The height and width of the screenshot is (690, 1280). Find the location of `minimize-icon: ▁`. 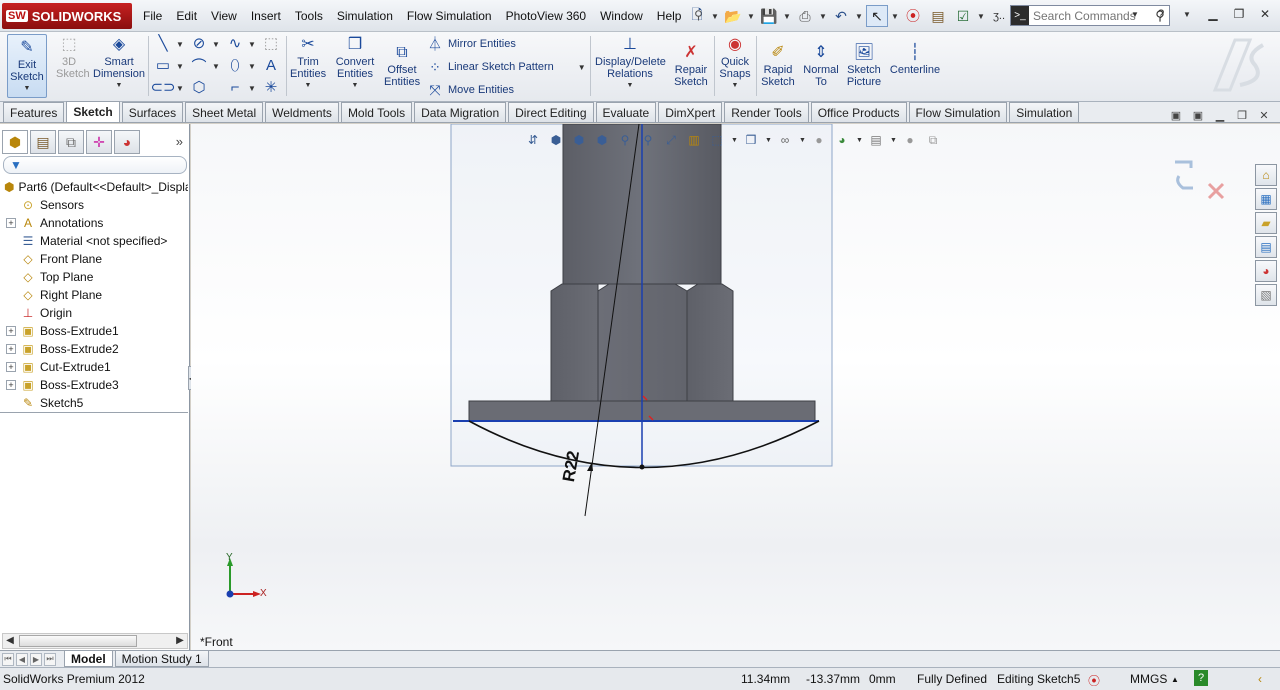

minimize-icon: ▁ is located at coordinates (1220, 115).